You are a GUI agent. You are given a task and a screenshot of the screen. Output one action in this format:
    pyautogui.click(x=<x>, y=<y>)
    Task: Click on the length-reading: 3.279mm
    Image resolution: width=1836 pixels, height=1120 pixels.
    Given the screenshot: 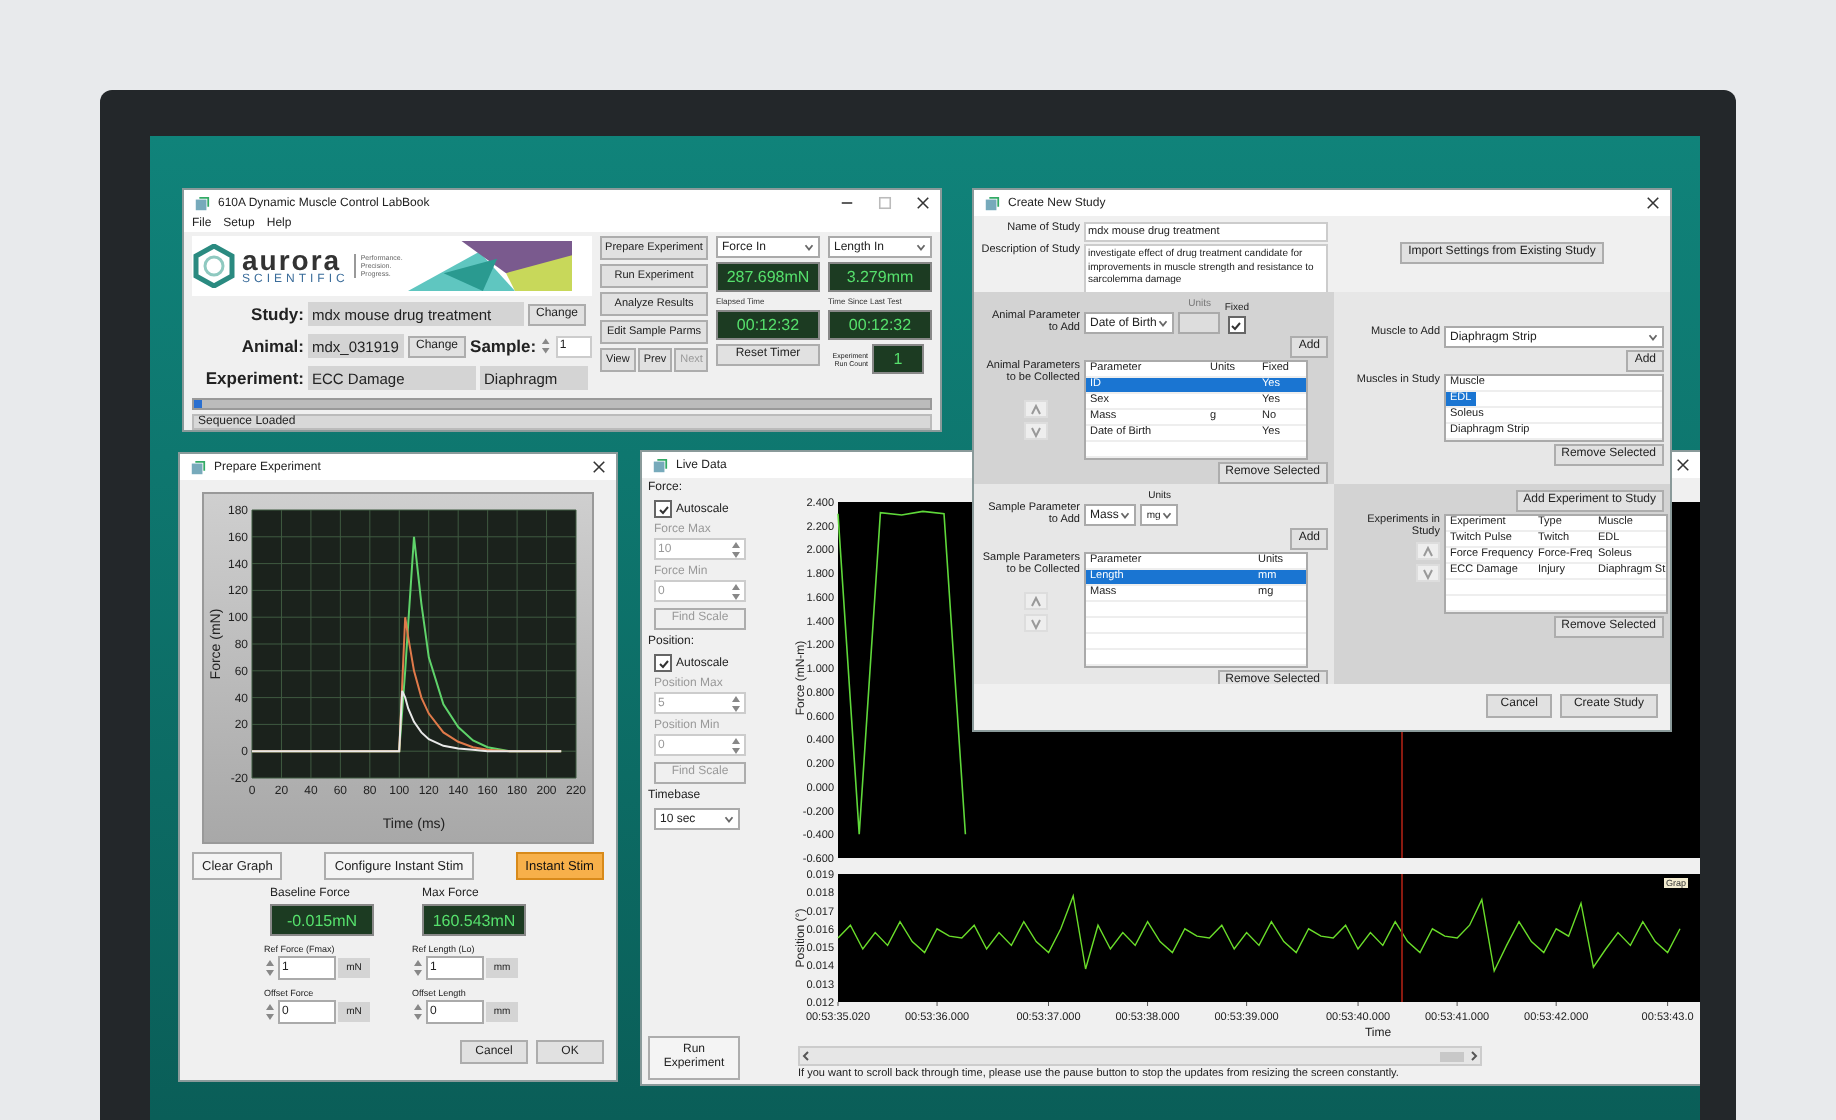 What is the action you would take?
    pyautogui.click(x=880, y=277)
    